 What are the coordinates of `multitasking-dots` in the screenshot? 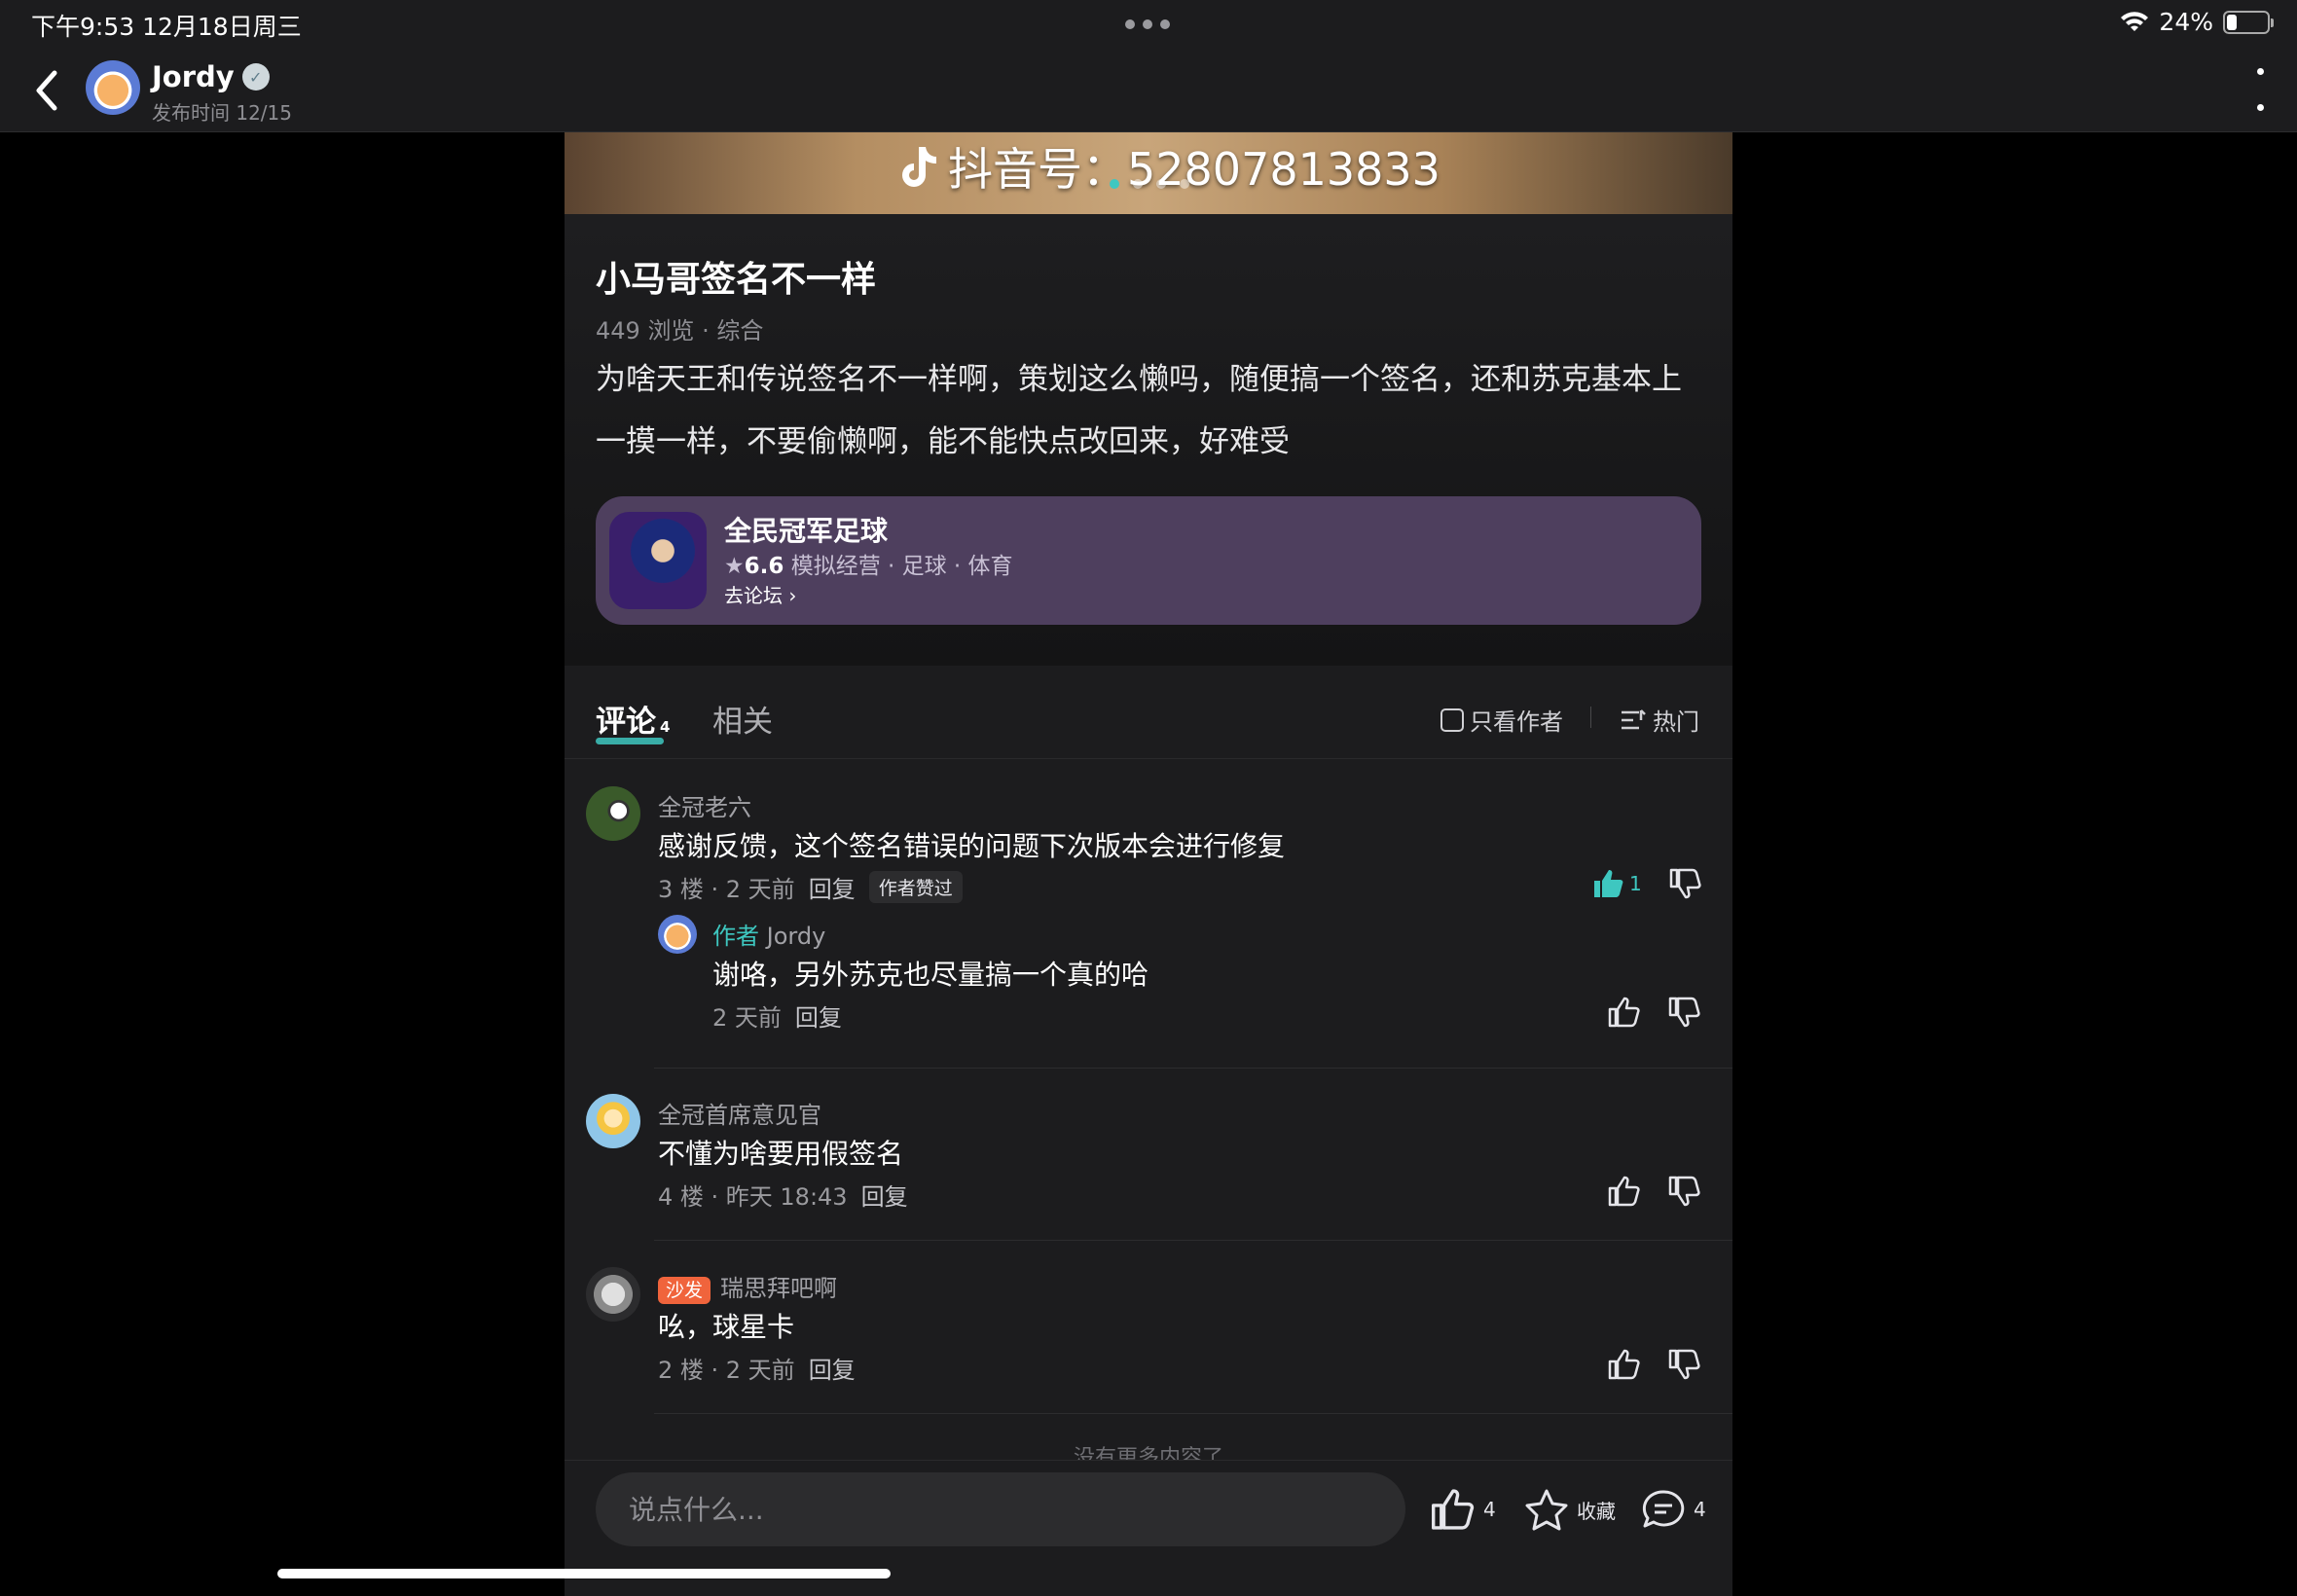 It's located at (1147, 24).